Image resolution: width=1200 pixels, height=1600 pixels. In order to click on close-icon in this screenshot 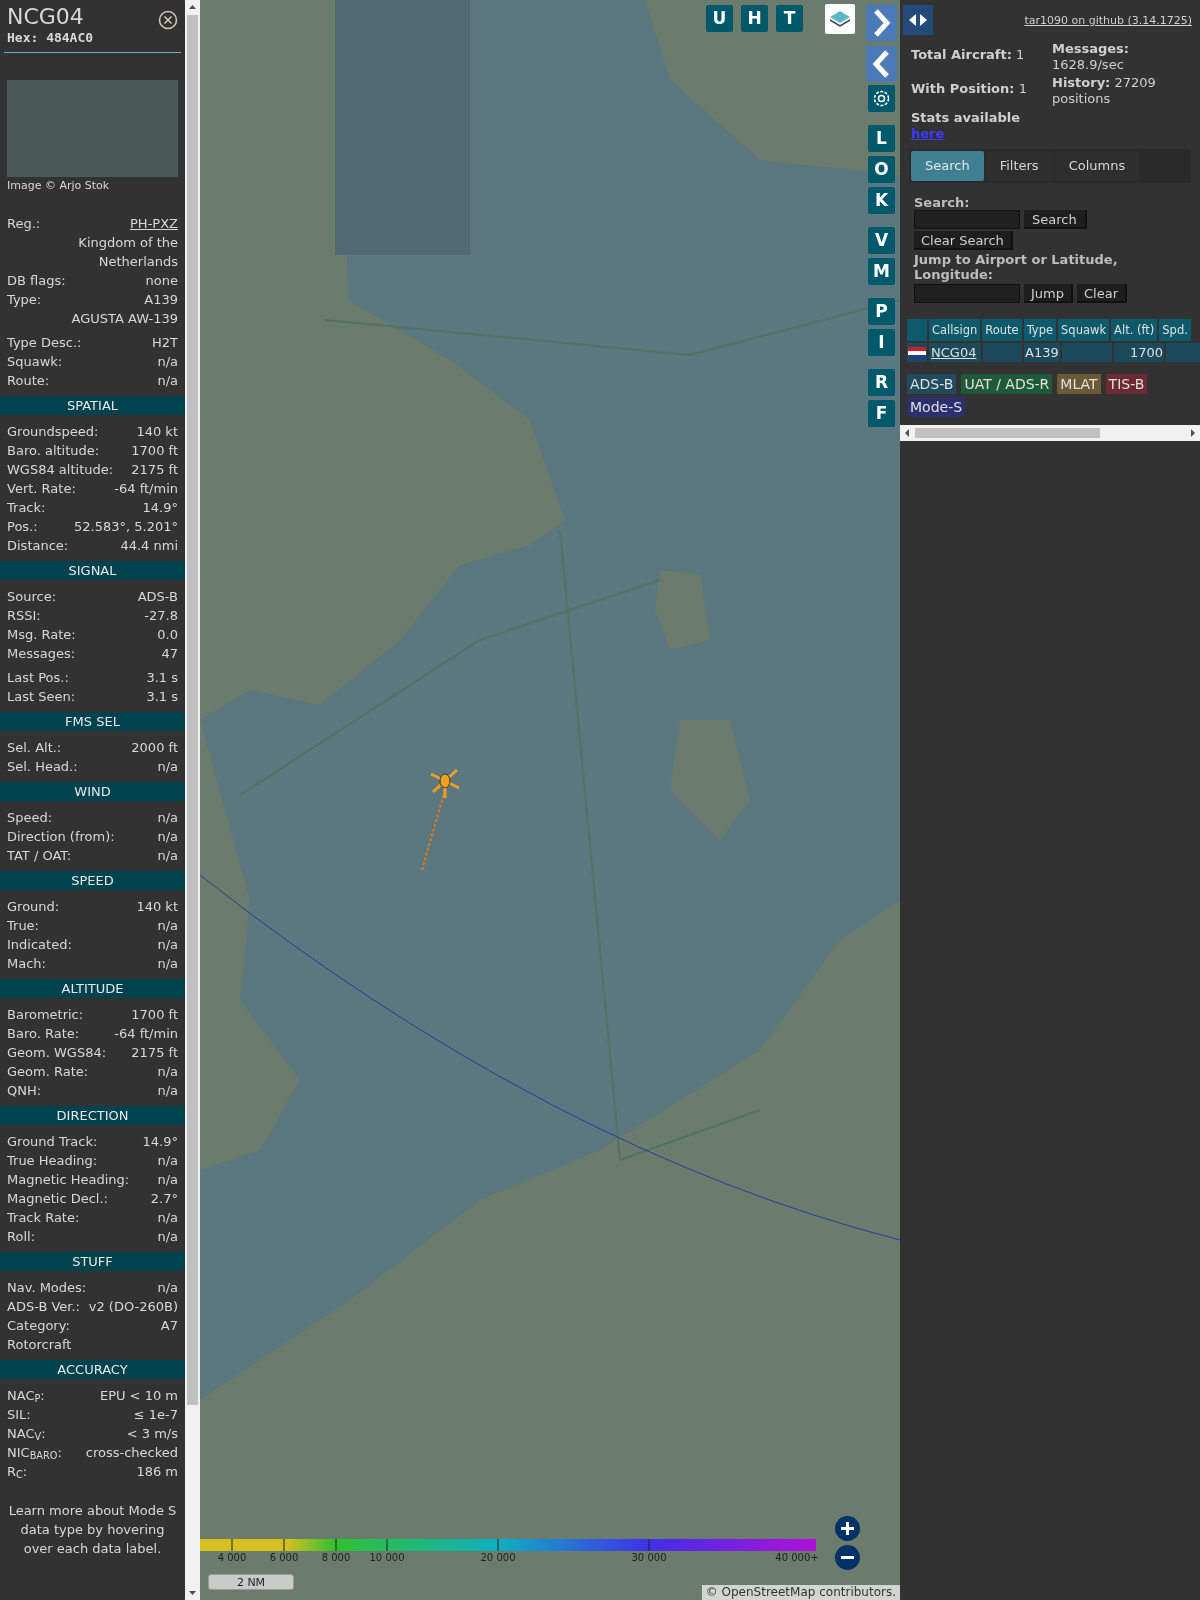, I will do `click(168, 20)`.